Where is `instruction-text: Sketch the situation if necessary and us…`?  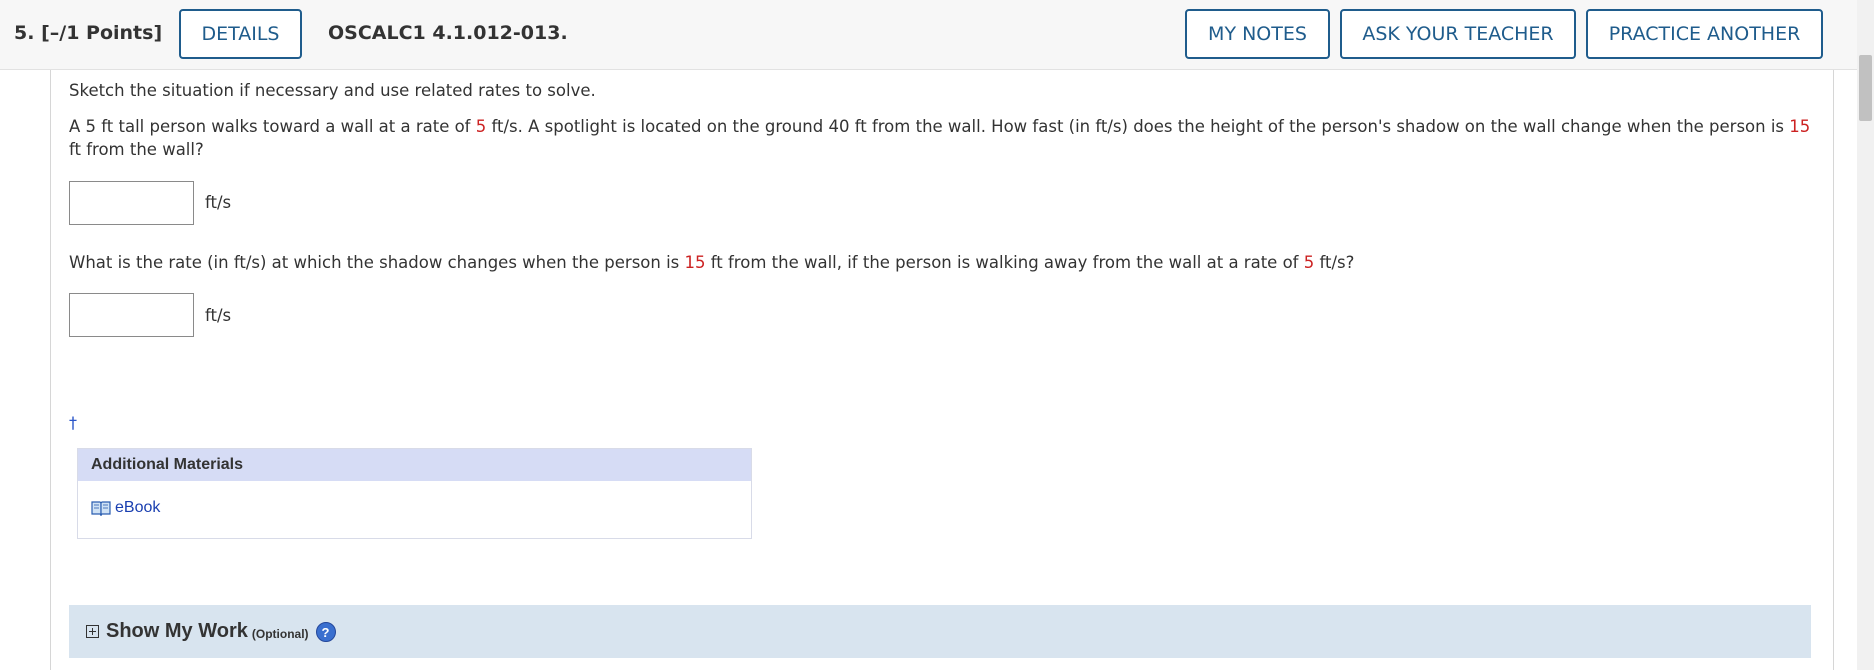 instruction-text: Sketch the situation if necessary and us… is located at coordinates (332, 90).